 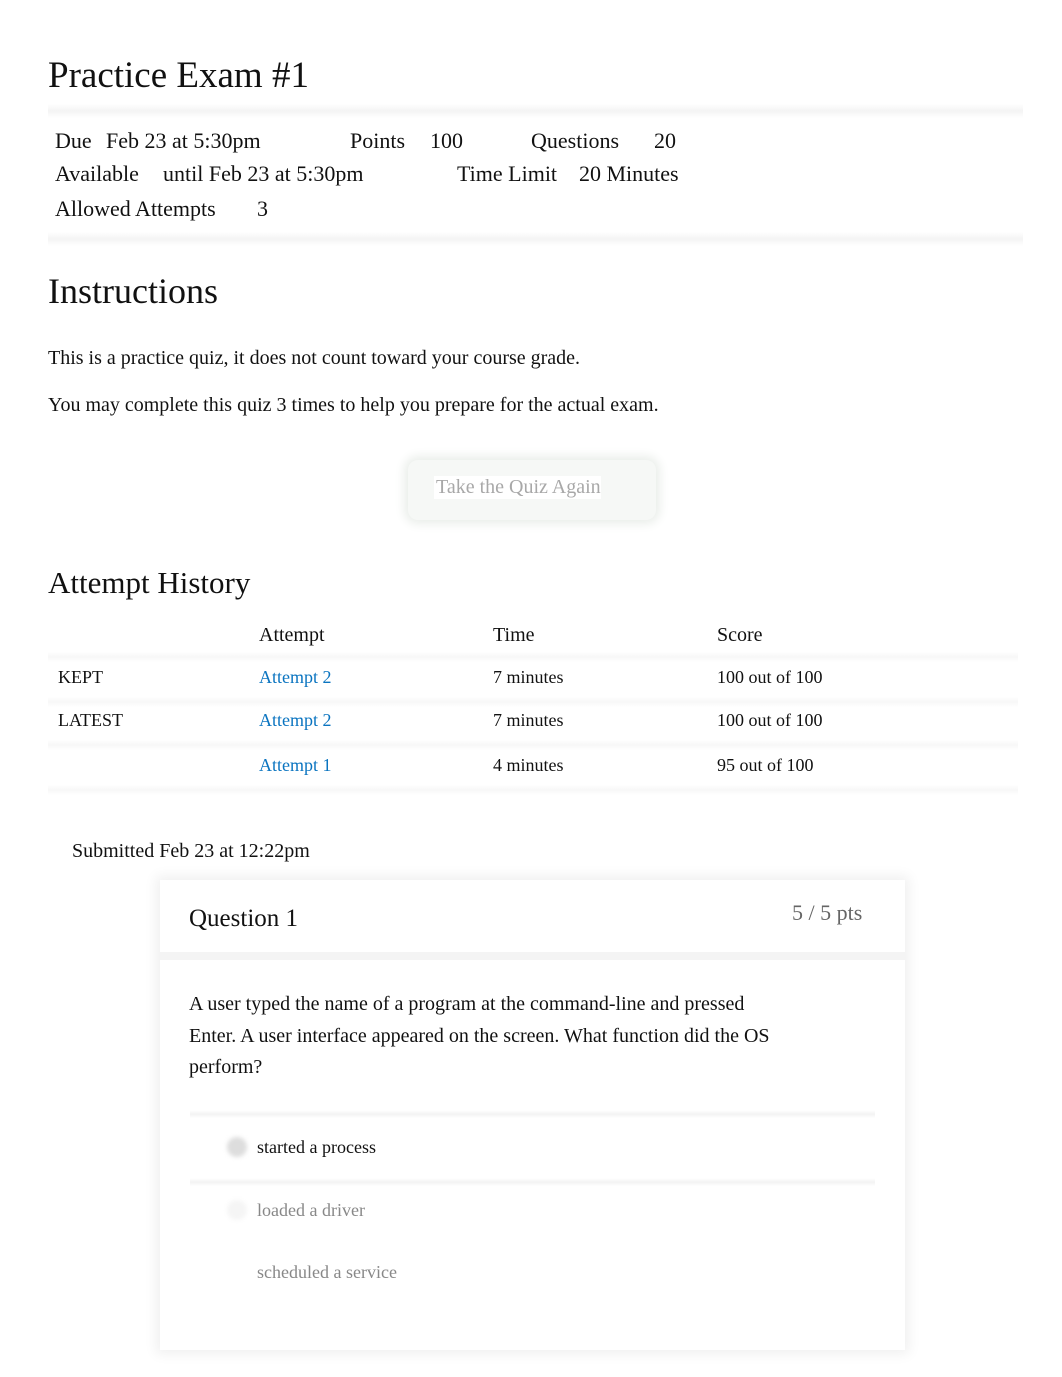 What do you see at coordinates (263, 173) in the screenshot?
I see `available-value: until Feb 23 at 5:30pm` at bounding box center [263, 173].